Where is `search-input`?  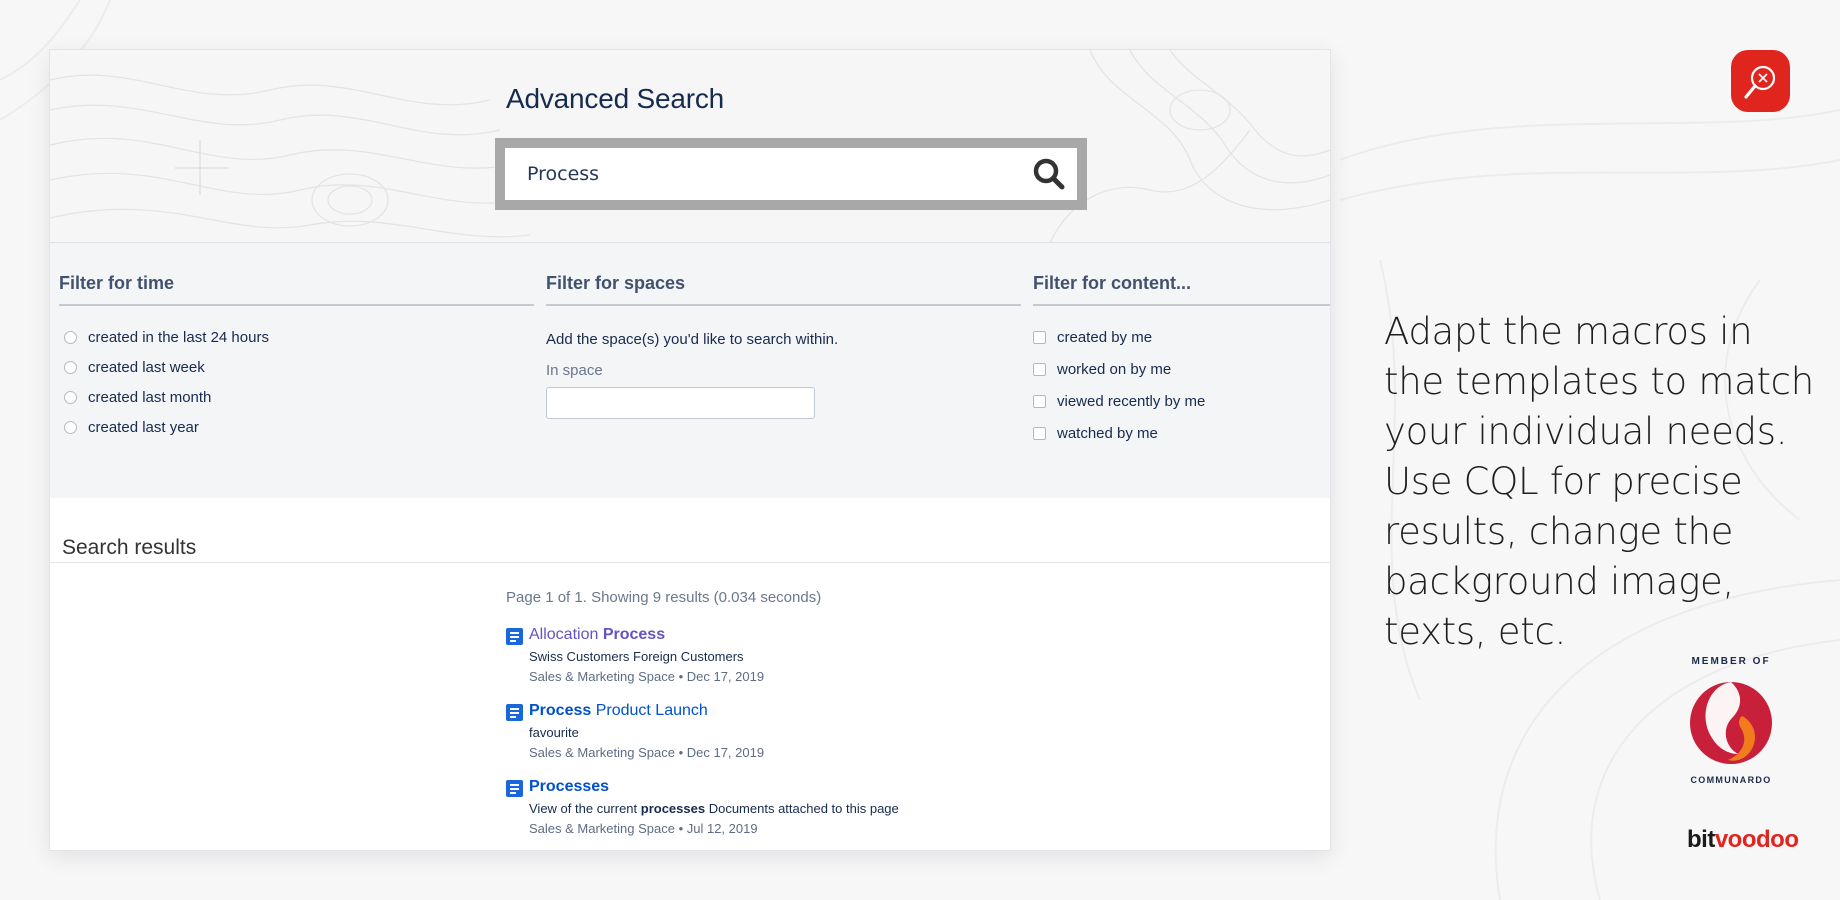 search-input is located at coordinates (791, 174).